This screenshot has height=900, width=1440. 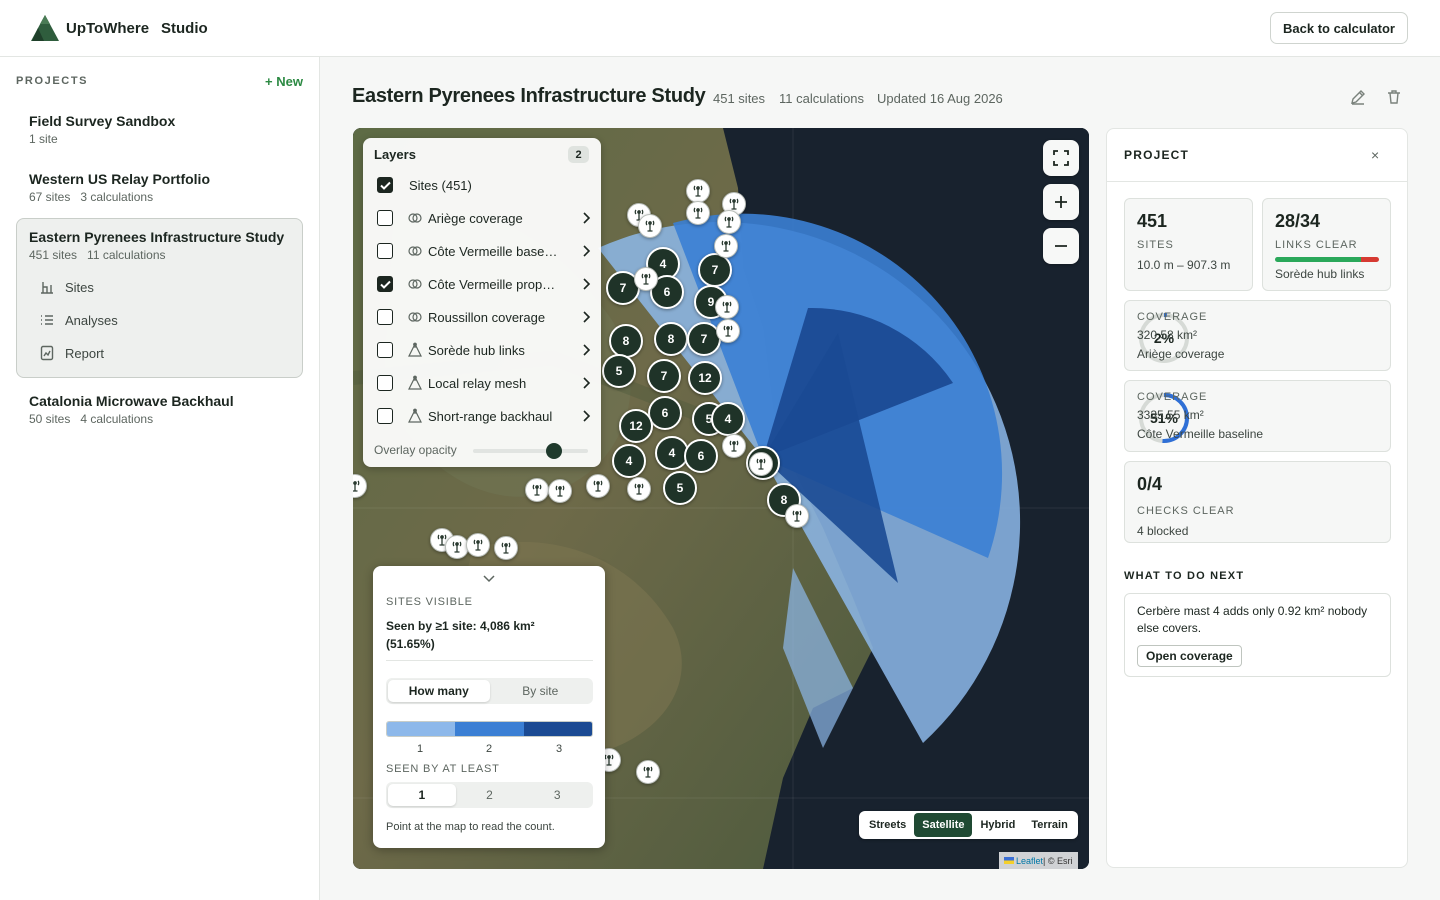 What do you see at coordinates (1339, 28) in the screenshot?
I see `back-to-calculator-button: Back to calculator` at bounding box center [1339, 28].